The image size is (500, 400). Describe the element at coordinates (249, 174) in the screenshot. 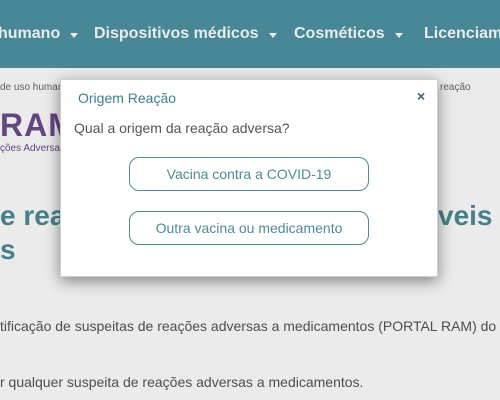

I see `covid-vaccine-button: Vacina contra a COVID-19` at that location.